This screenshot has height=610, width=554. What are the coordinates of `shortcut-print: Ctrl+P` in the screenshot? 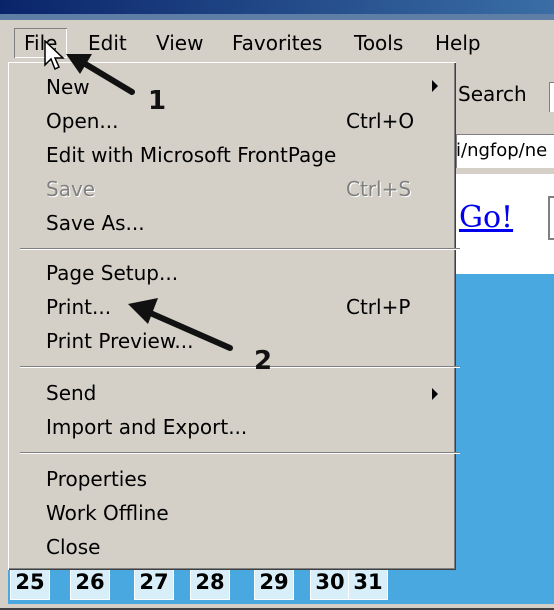 It's located at (378, 307).